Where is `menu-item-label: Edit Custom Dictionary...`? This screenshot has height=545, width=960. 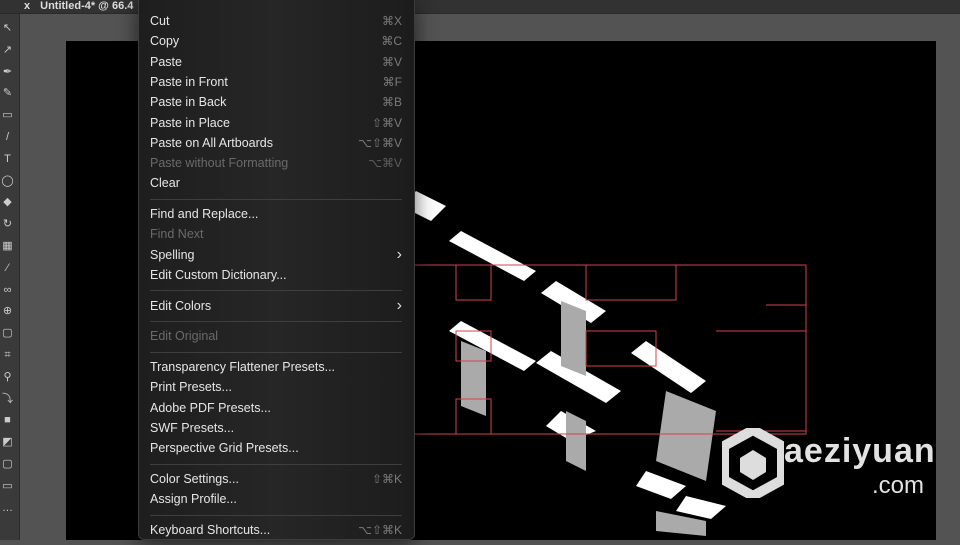
menu-item-label: Edit Custom Dictionary... is located at coordinates (218, 275).